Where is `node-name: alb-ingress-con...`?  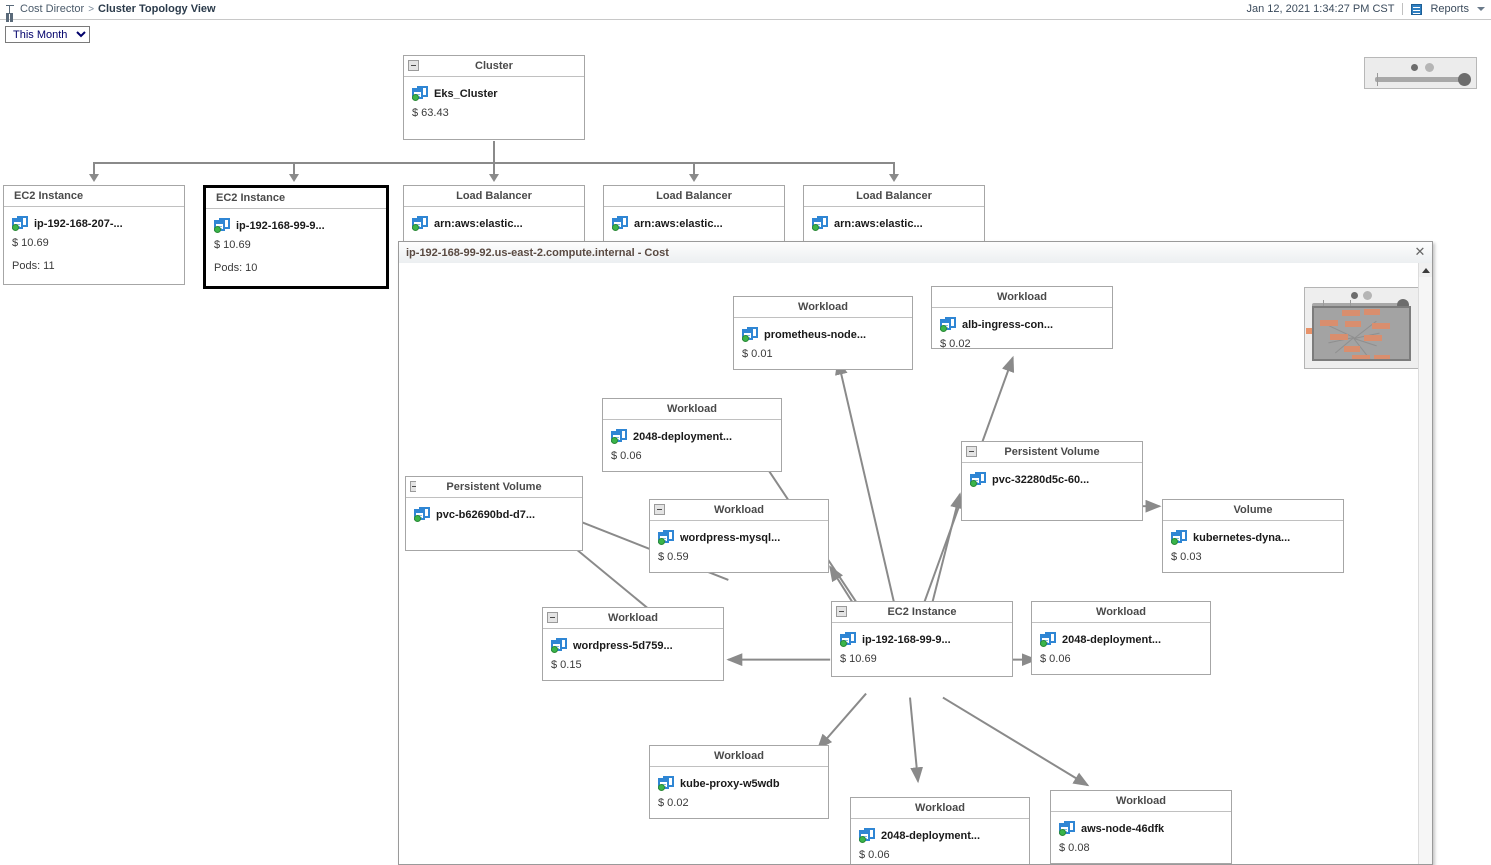 node-name: alb-ingress-con... is located at coordinates (1007, 325).